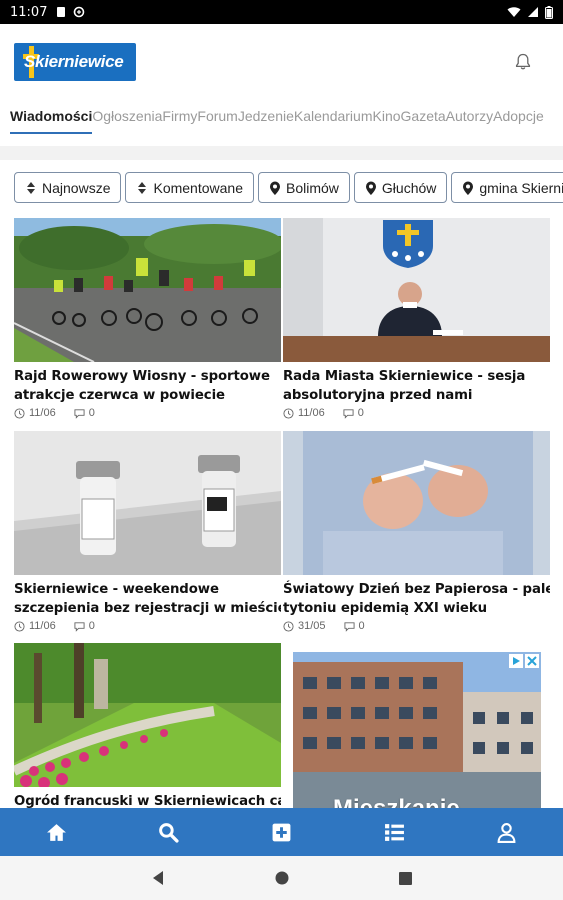  I want to click on article-title: Światowy Dzień bez Papierosa - palenie, so click(416, 589).